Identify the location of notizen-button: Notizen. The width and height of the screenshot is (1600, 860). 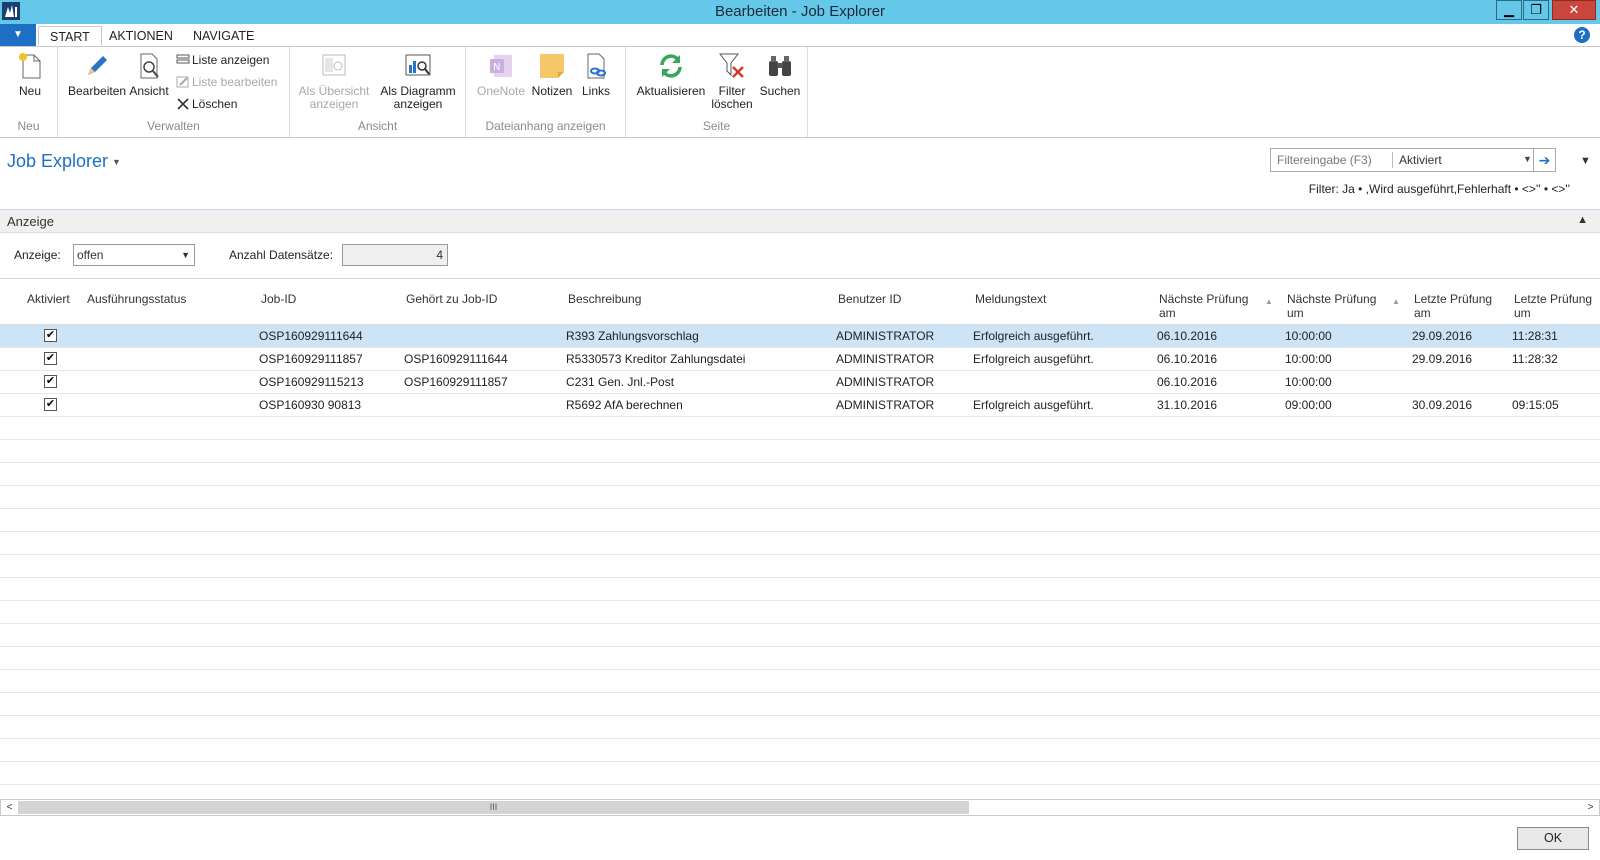
(552, 74).